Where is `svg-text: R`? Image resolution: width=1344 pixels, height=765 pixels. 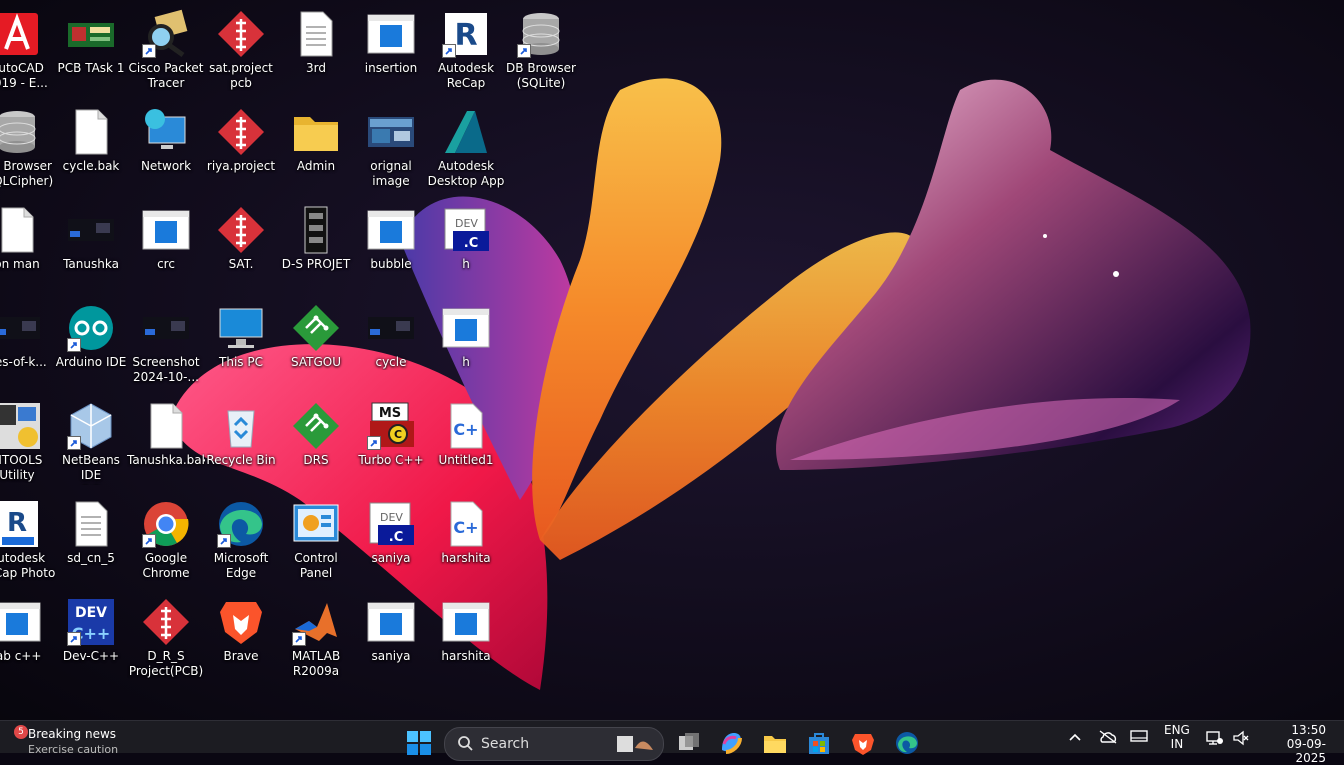 svg-text: R is located at coordinates (465, 35).